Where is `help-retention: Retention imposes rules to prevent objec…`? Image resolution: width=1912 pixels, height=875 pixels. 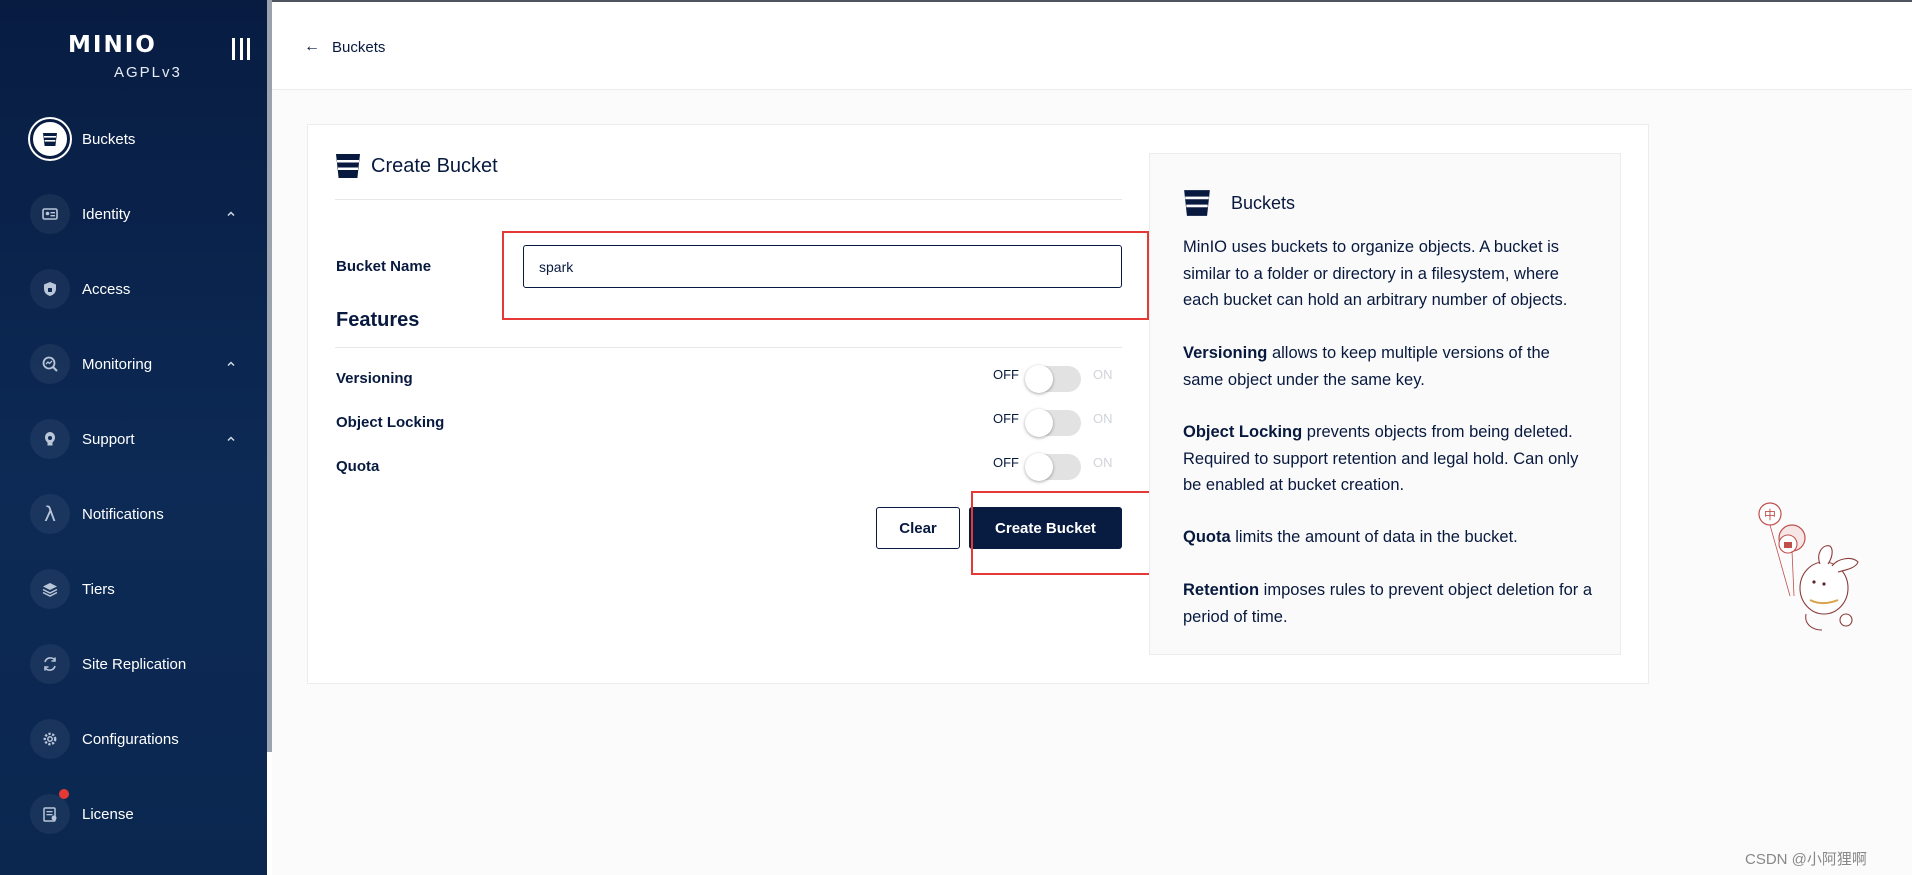 help-retention: Retention imposes rules to prevent objec… is located at coordinates (1388, 603).